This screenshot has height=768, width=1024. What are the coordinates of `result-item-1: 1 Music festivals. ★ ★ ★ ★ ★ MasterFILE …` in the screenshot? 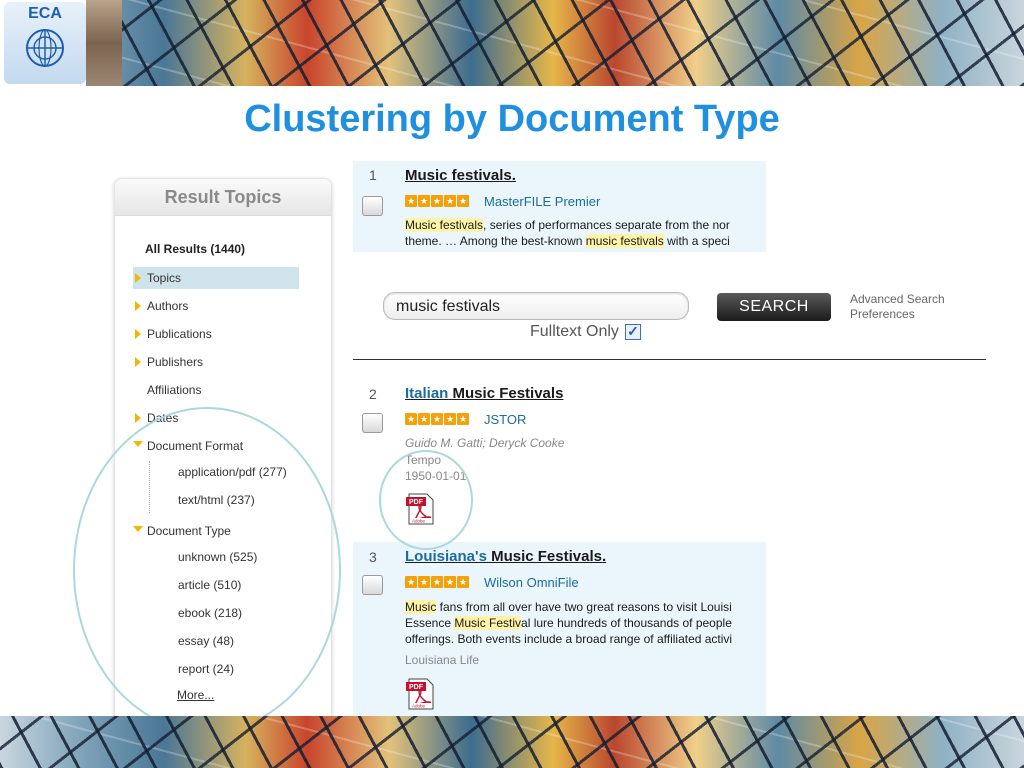 It's located at (559, 206).